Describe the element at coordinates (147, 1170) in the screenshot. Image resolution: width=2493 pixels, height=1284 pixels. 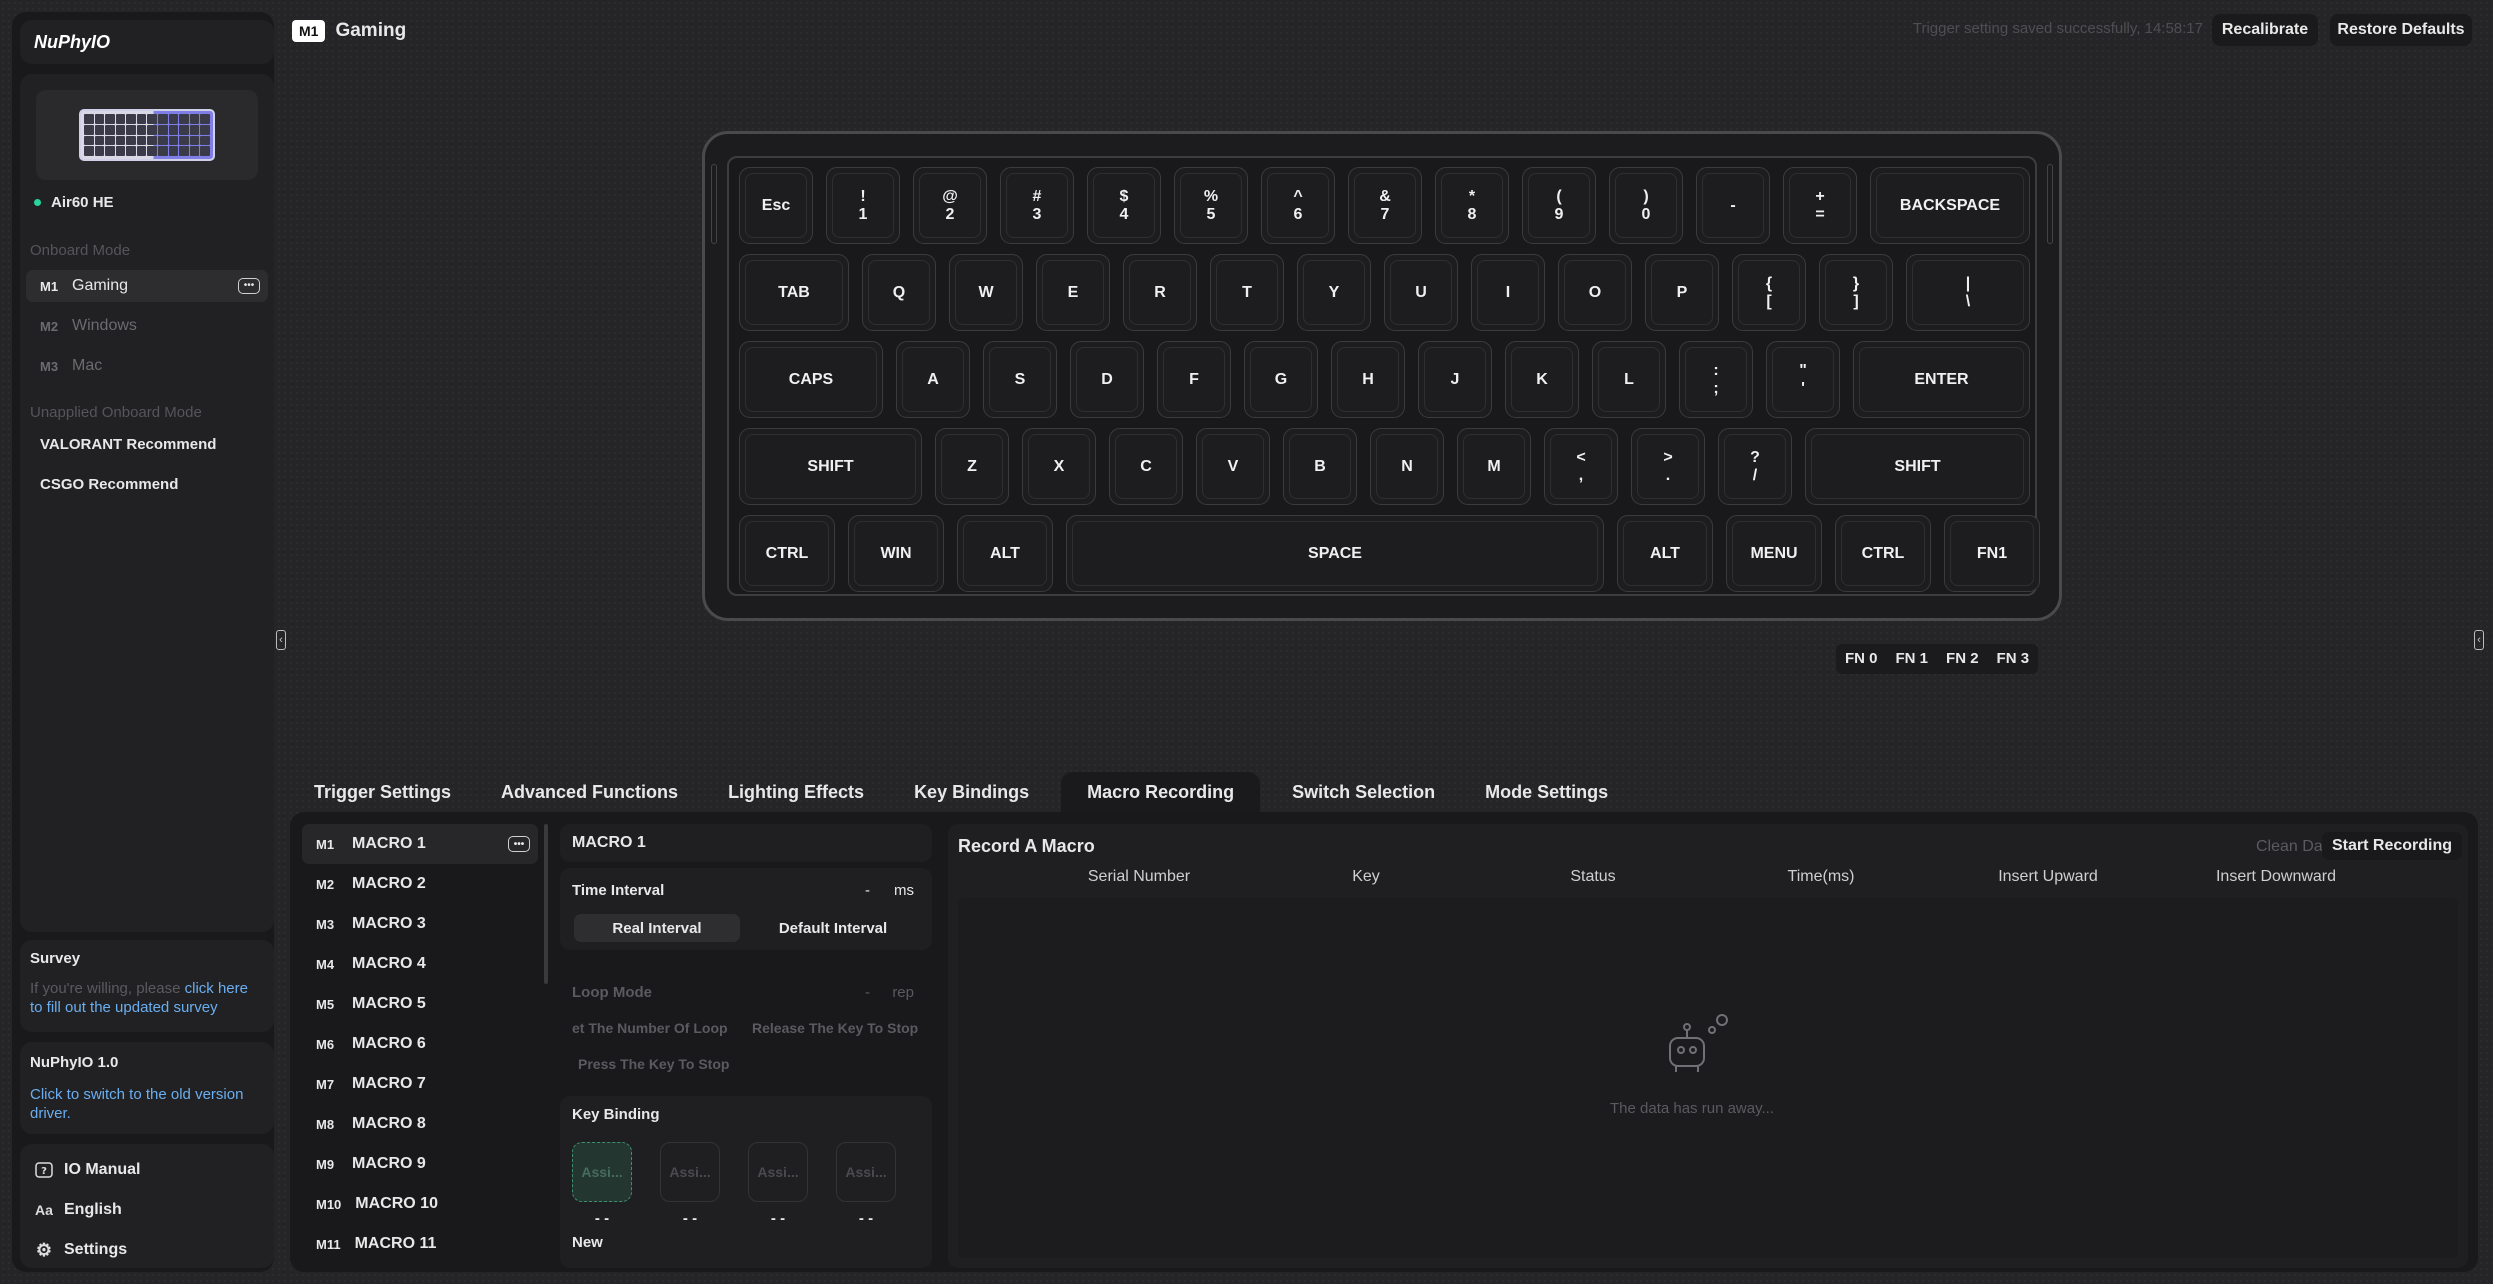
I see `io-manual-link: ? IO Manual` at that location.